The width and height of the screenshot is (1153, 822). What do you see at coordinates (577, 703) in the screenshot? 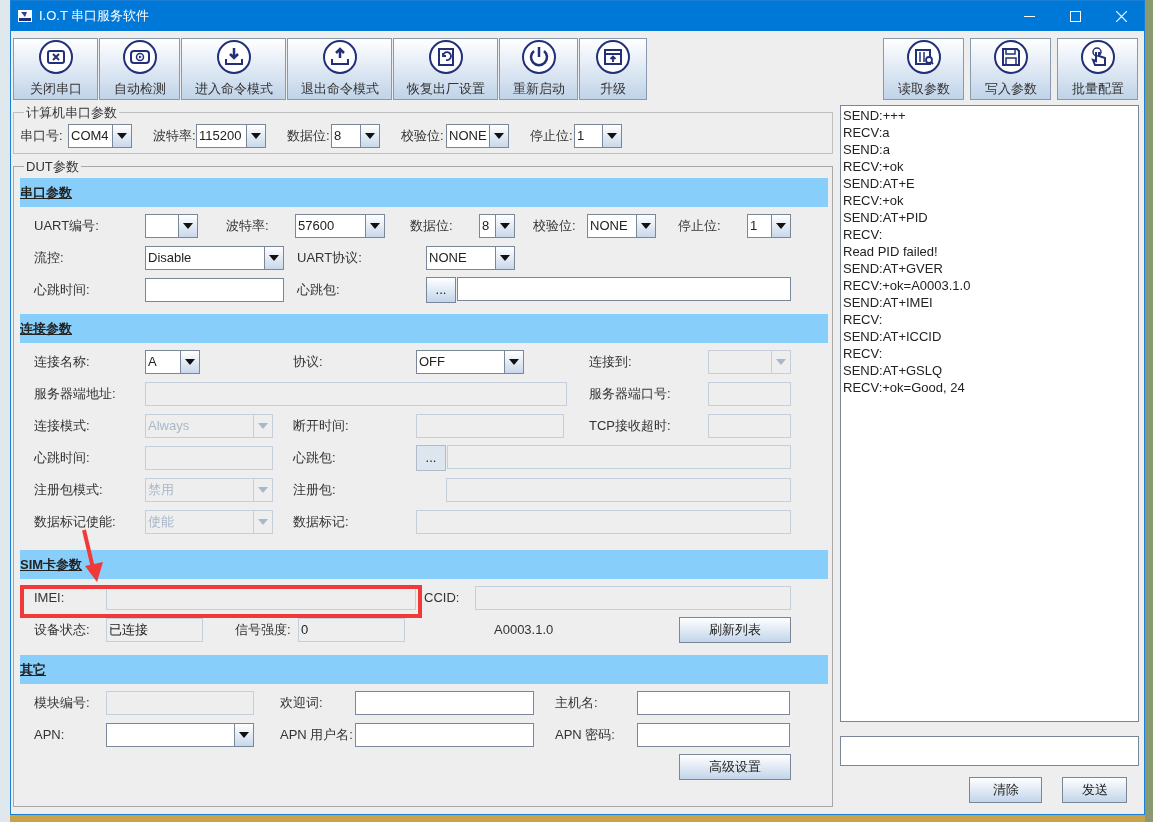
I see `field-label: 主机名:` at bounding box center [577, 703].